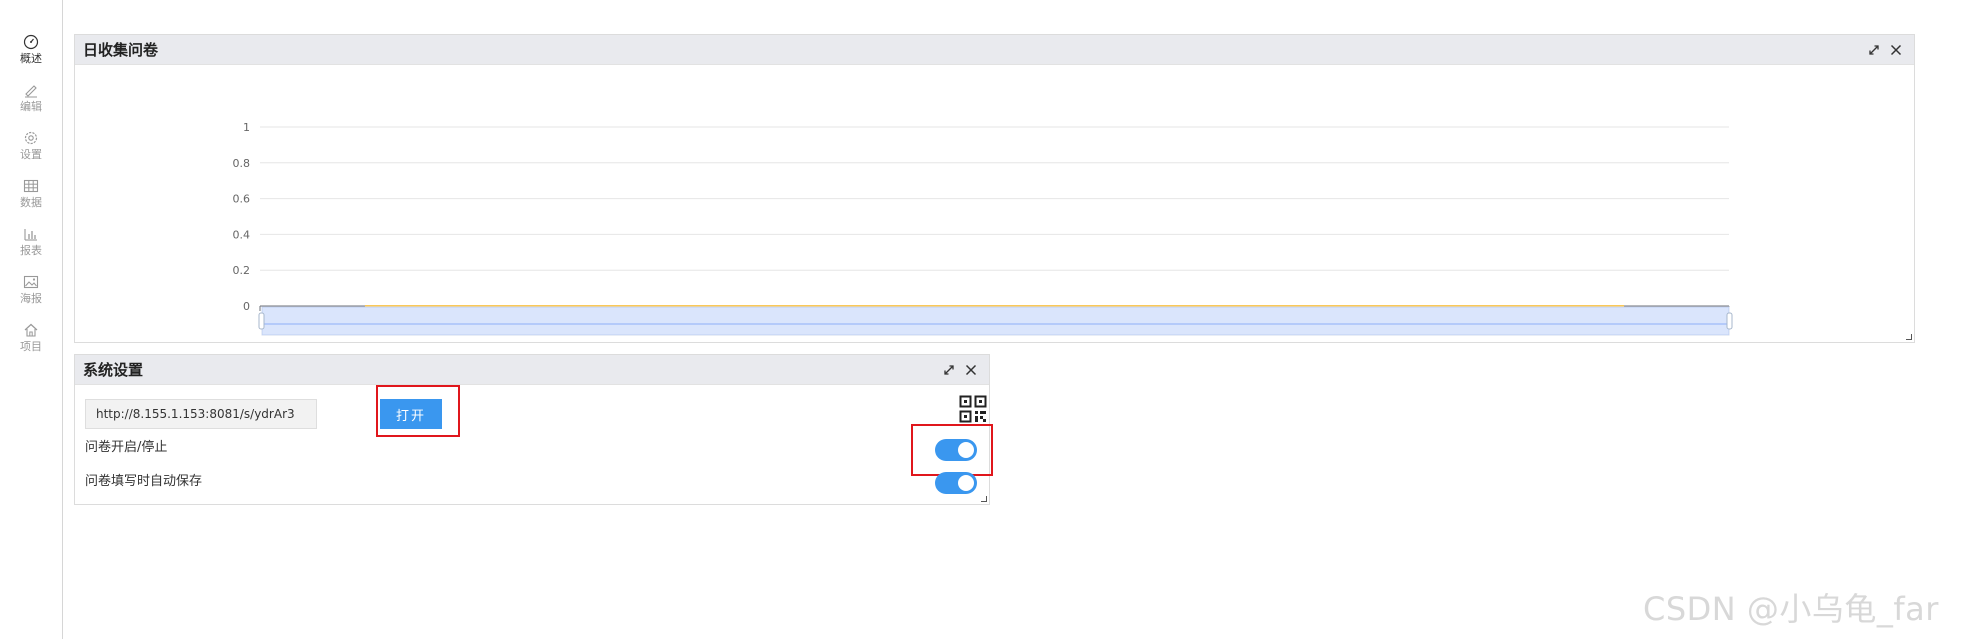 The width and height of the screenshot is (1972, 639). I want to click on y-tick-label: 0.8, so click(242, 163).